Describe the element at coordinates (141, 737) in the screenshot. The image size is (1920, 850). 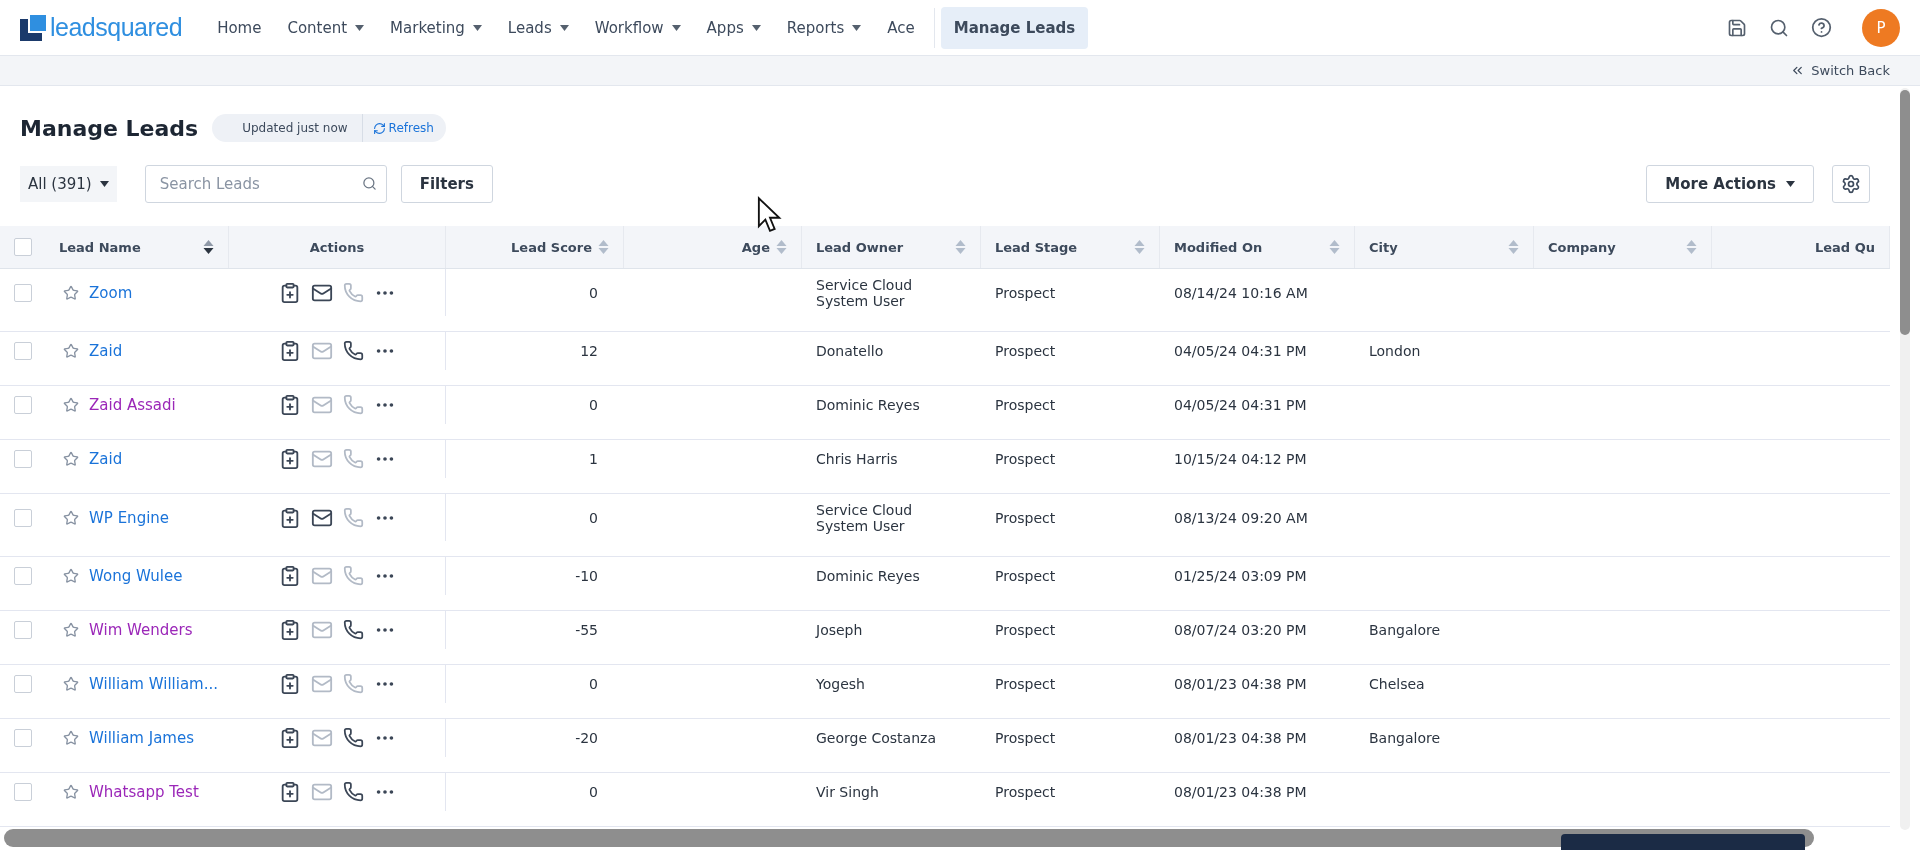
I see `lead-name-link: William James` at that location.